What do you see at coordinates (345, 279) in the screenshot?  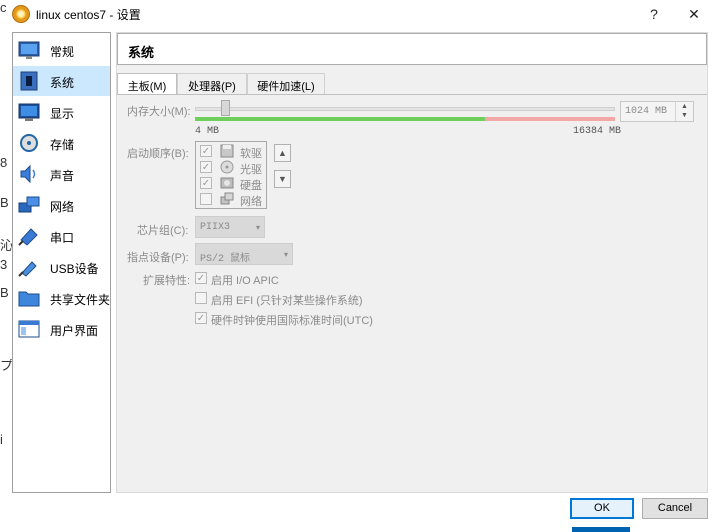 I see `option-io-apic: ✓ 启用 I/O APIC` at bounding box center [345, 279].